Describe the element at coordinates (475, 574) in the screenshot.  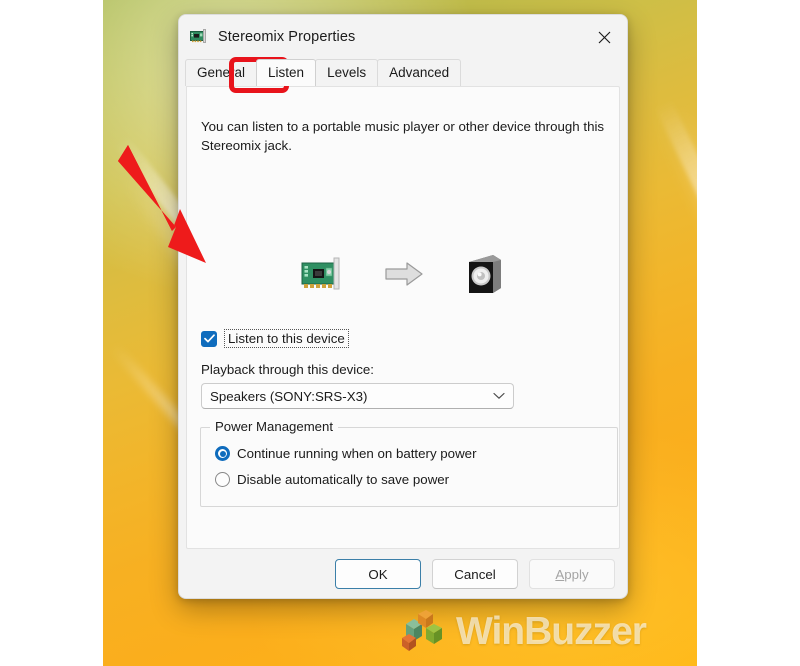
I see `cancel-button: Cancel` at that location.